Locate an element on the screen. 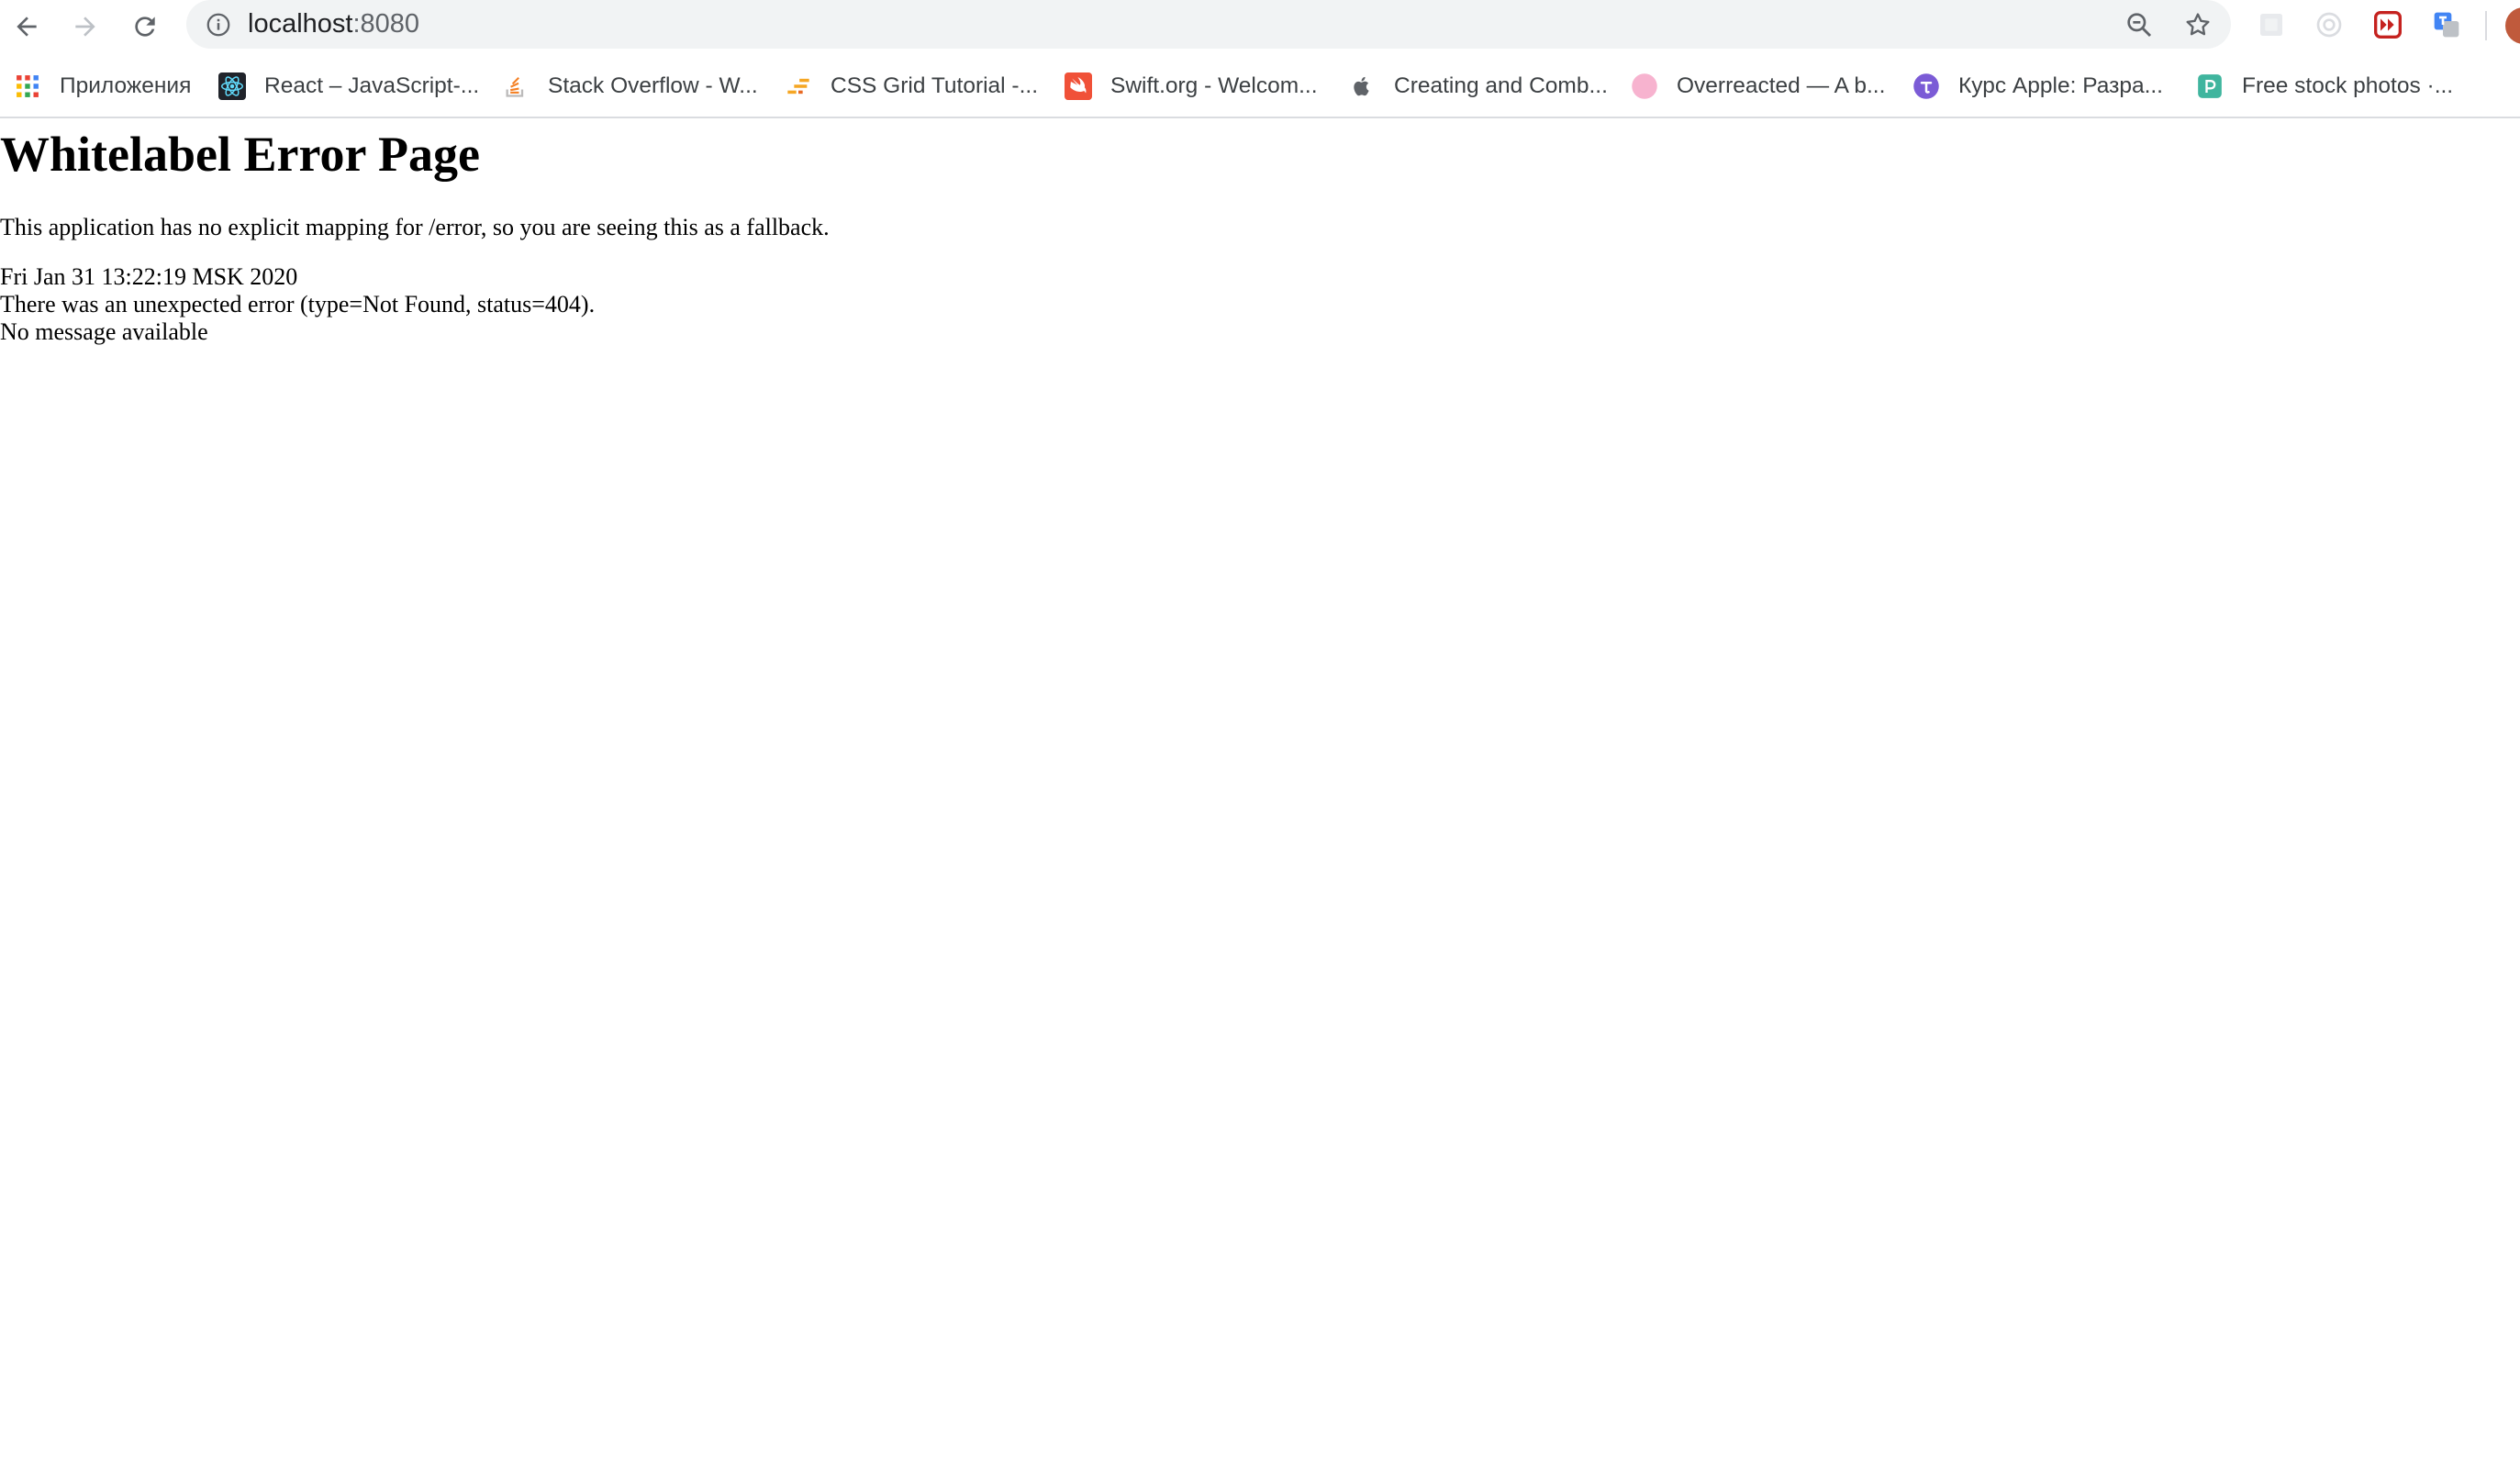 Image resolution: width=2520 pixels, height=1470 pixels. camera-extension-icon is located at coordinates (2329, 25).